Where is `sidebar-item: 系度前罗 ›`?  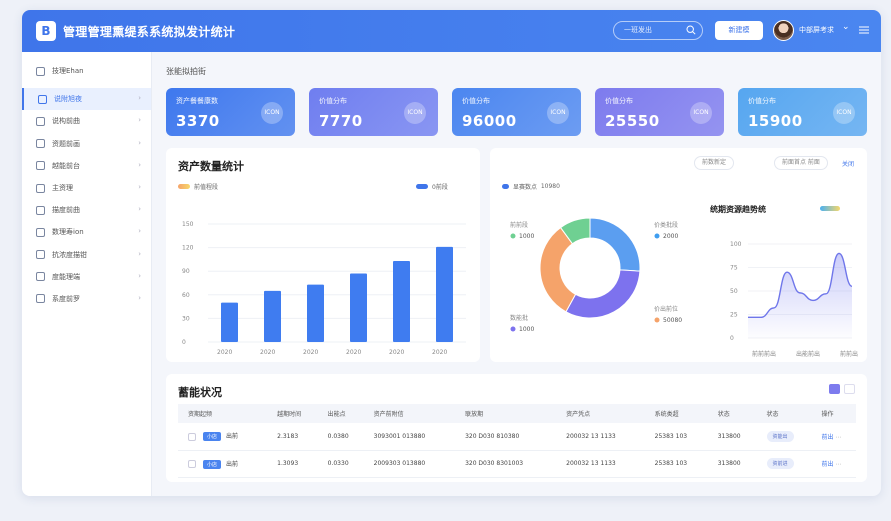 sidebar-item: 系度前罗 › is located at coordinates (86, 299).